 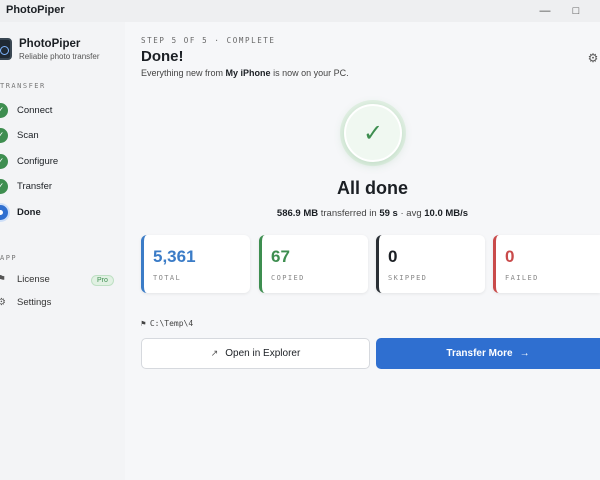 I want to click on sidebar-item-transfer: ✓ Transfer, so click(x=62, y=187).